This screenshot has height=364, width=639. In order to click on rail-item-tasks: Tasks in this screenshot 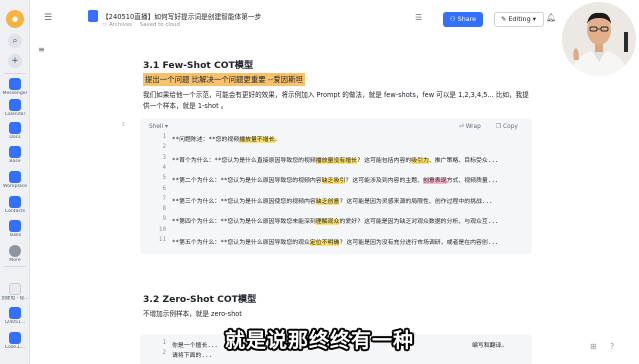, I will do `click(15, 229)`.